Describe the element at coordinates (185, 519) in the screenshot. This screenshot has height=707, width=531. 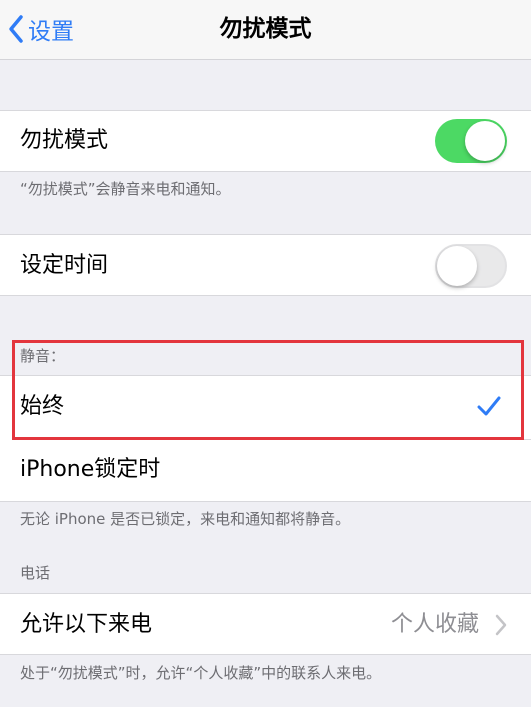
I see `silence-footer: 无论 iPhone 是否已锁定，来电和通知都将静音。` at that location.